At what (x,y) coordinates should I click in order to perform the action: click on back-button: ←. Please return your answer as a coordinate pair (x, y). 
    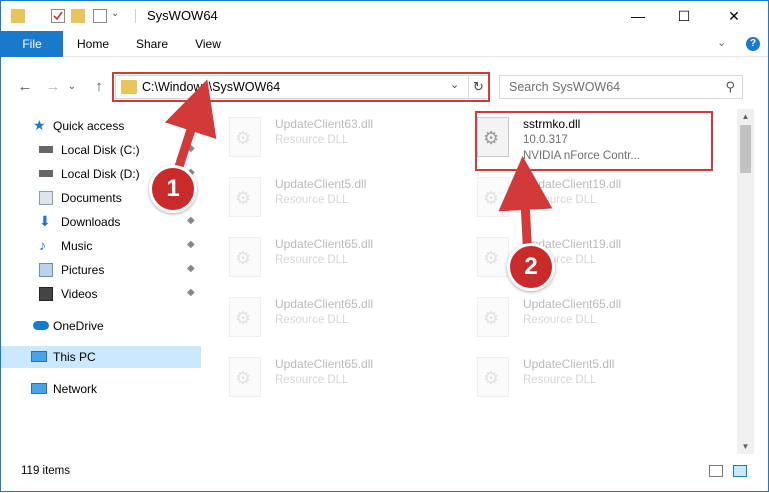
    Looking at the image, I should click on (25, 87).